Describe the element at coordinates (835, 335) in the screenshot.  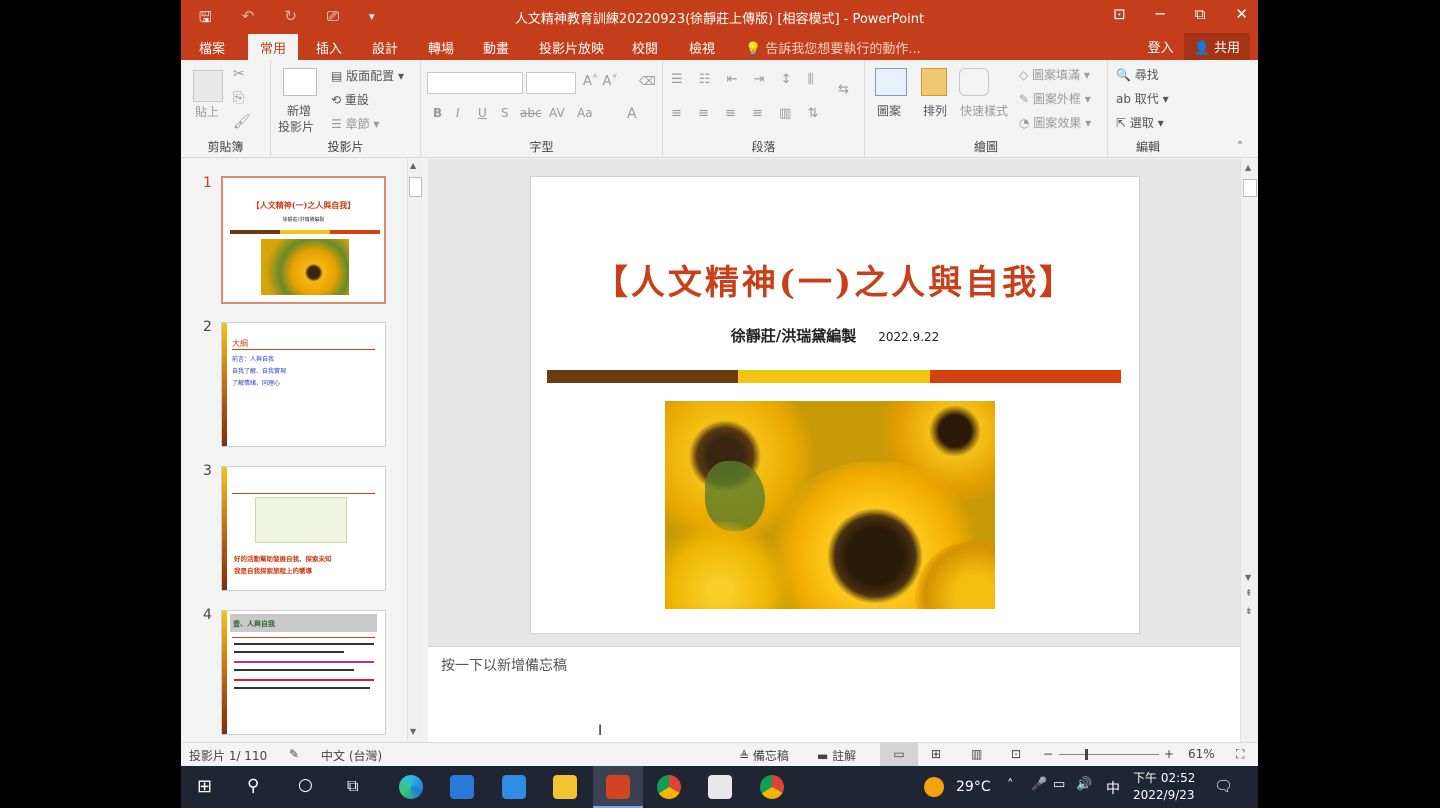
I see `slide-subtitle: 徐靜莊/洪瑞黛編製 2022.9.22` at that location.